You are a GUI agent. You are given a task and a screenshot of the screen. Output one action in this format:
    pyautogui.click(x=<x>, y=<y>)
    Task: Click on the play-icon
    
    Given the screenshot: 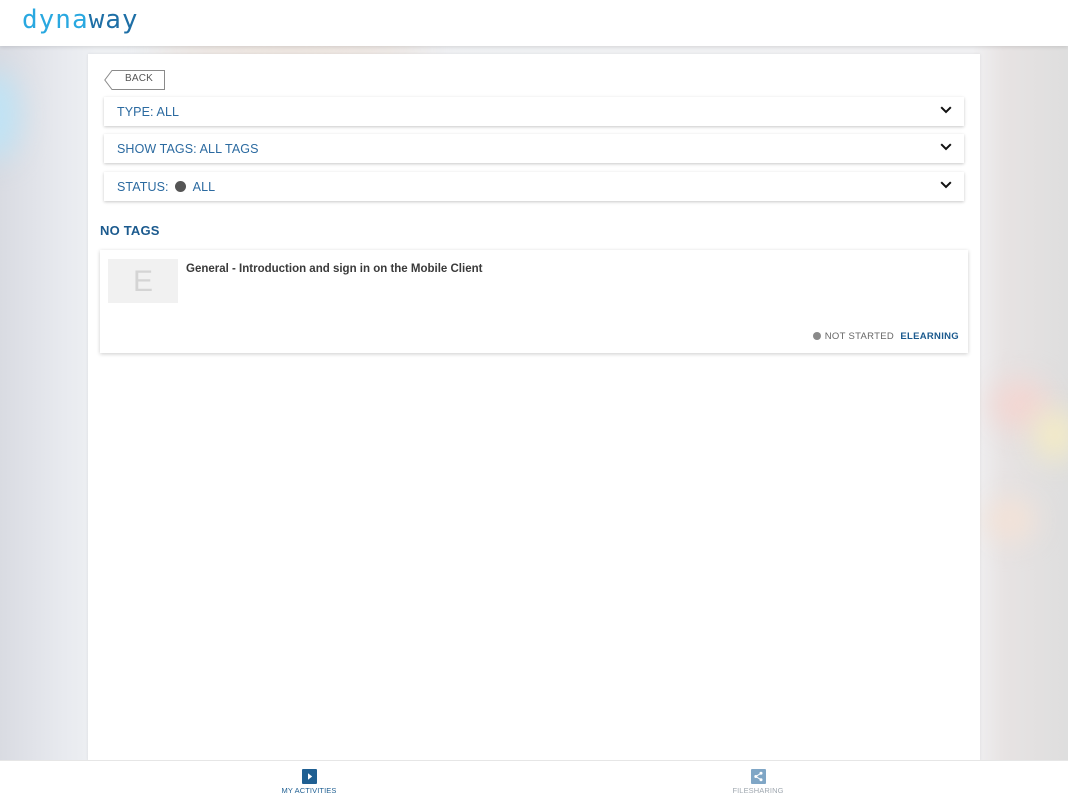 What is the action you would take?
    pyautogui.click(x=309, y=776)
    